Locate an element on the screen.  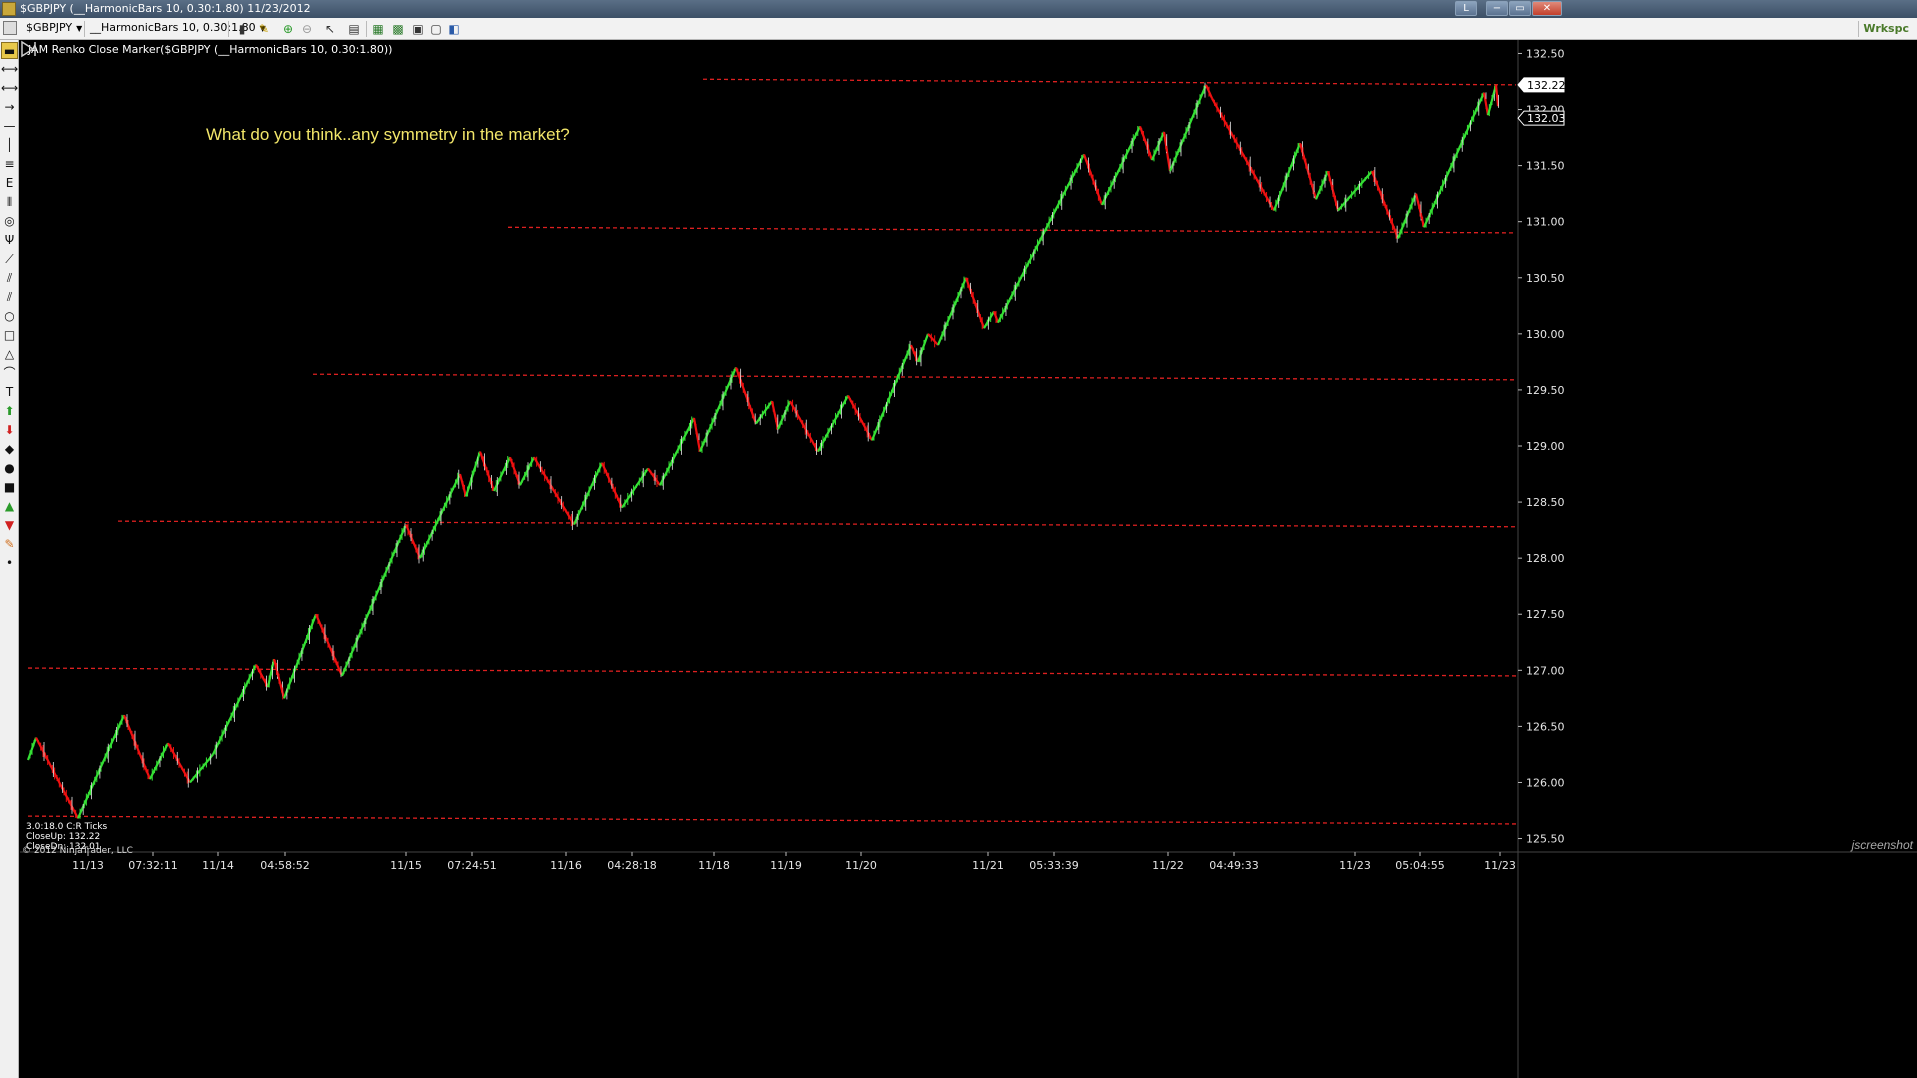
close-button: ✕ is located at coordinates (1547, 8).